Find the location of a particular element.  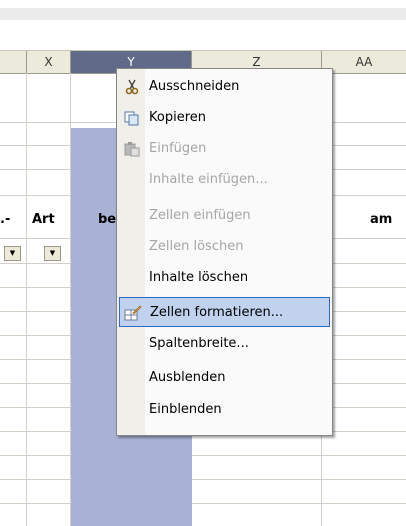

scissors-icon is located at coordinates (132, 87).